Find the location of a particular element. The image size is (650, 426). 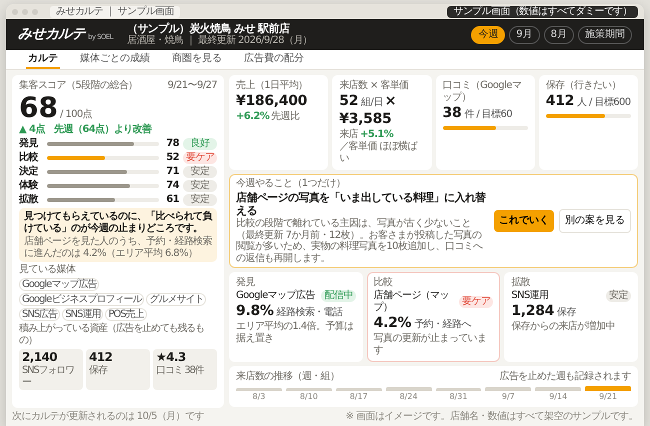

period-button: 施策期間 is located at coordinates (605, 35).